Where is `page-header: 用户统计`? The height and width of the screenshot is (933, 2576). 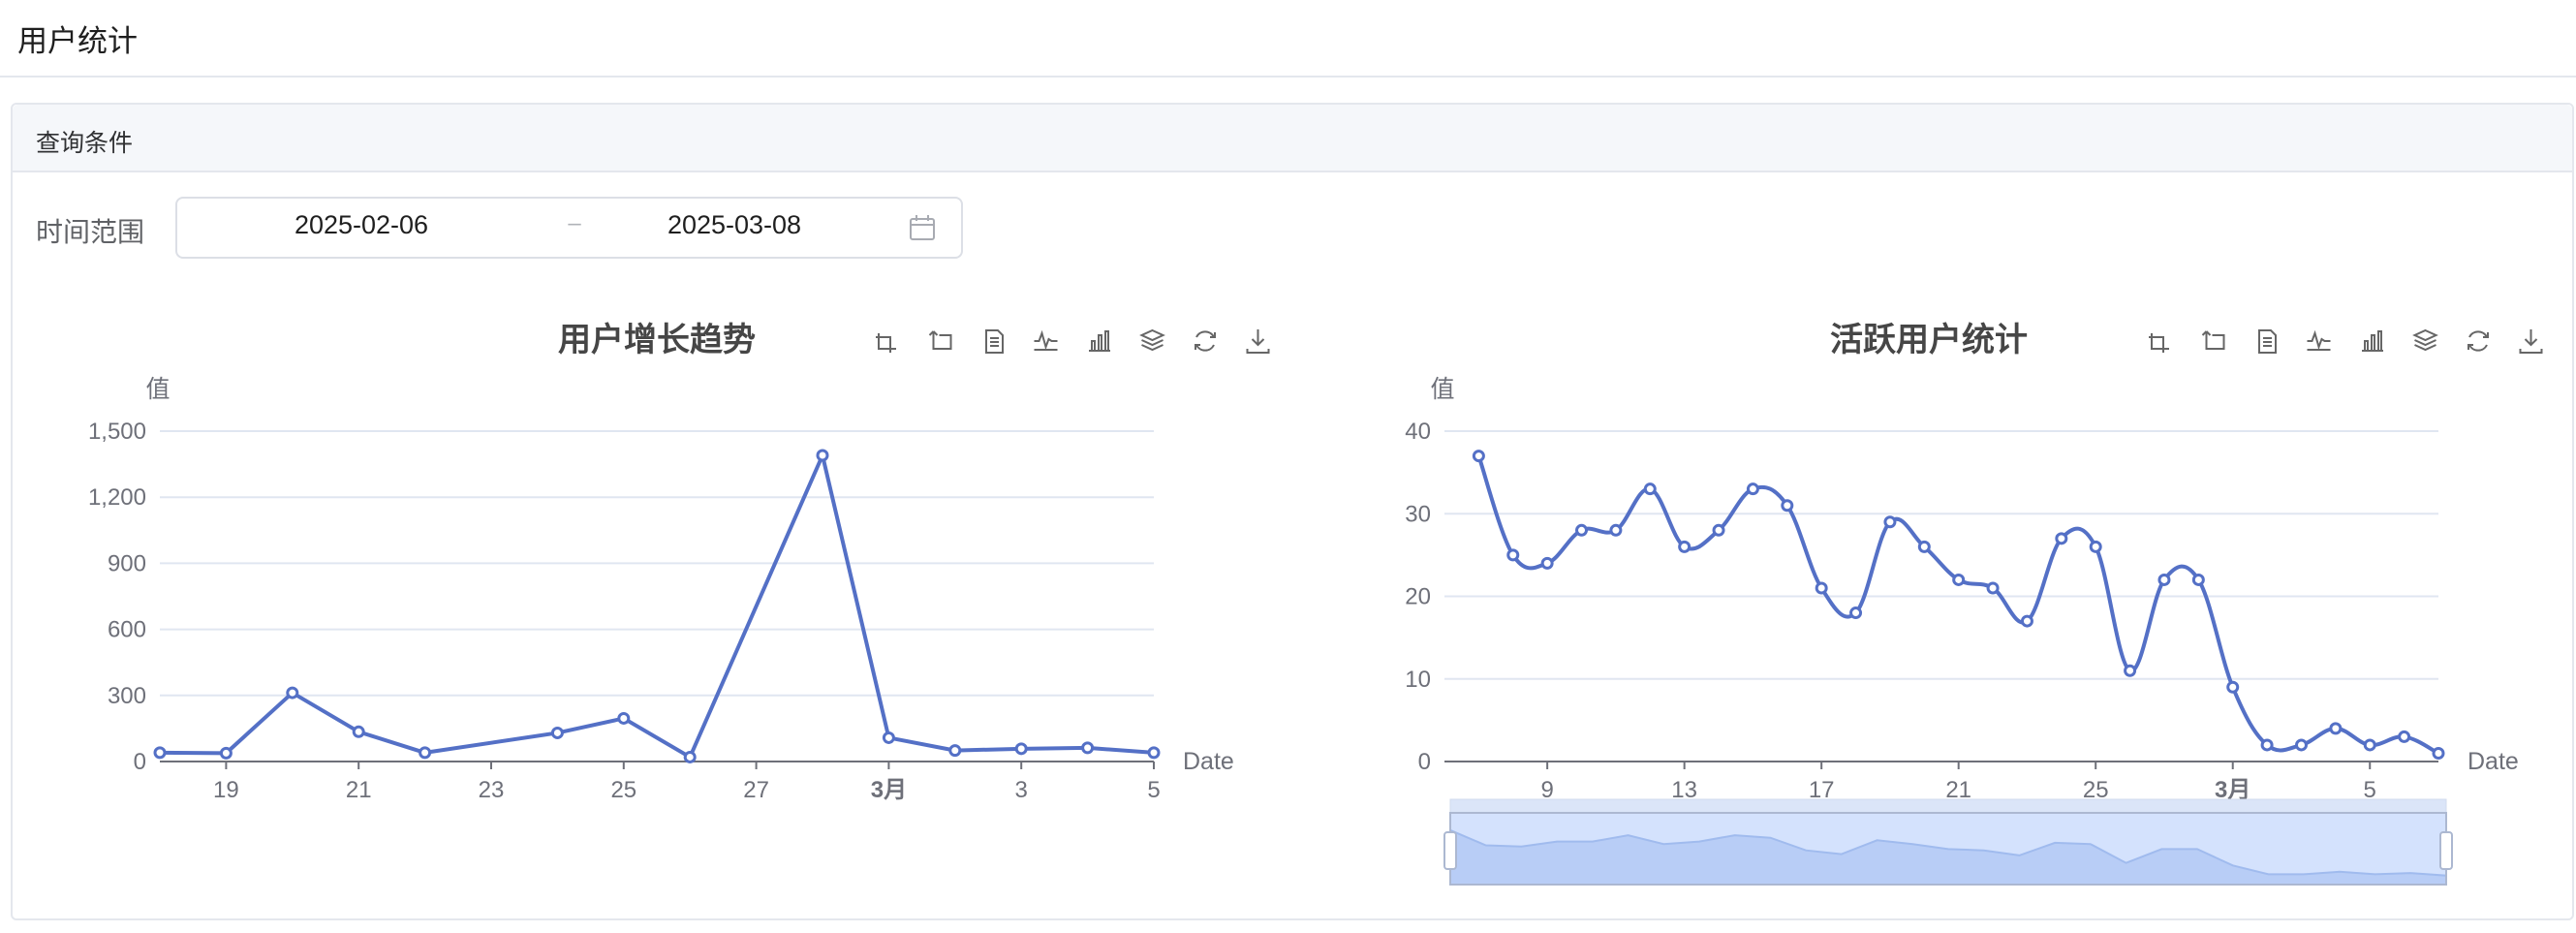
page-header: 用户统计 is located at coordinates (1288, 39).